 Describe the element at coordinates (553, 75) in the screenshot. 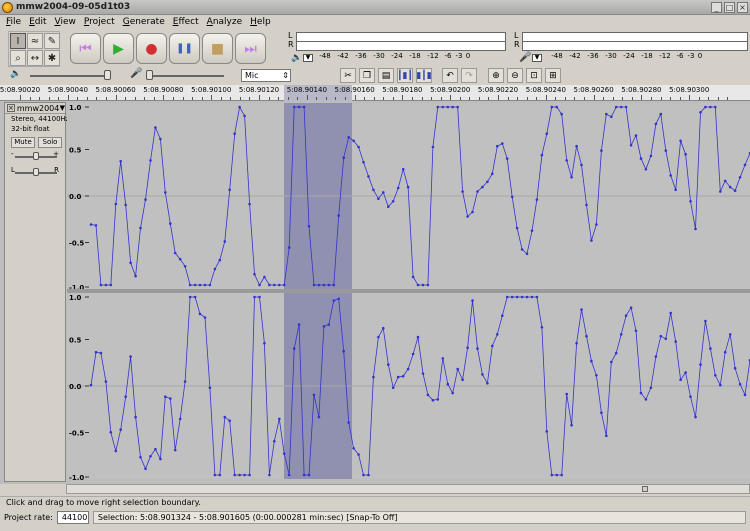

I see `fit-project-button: ⊞` at that location.